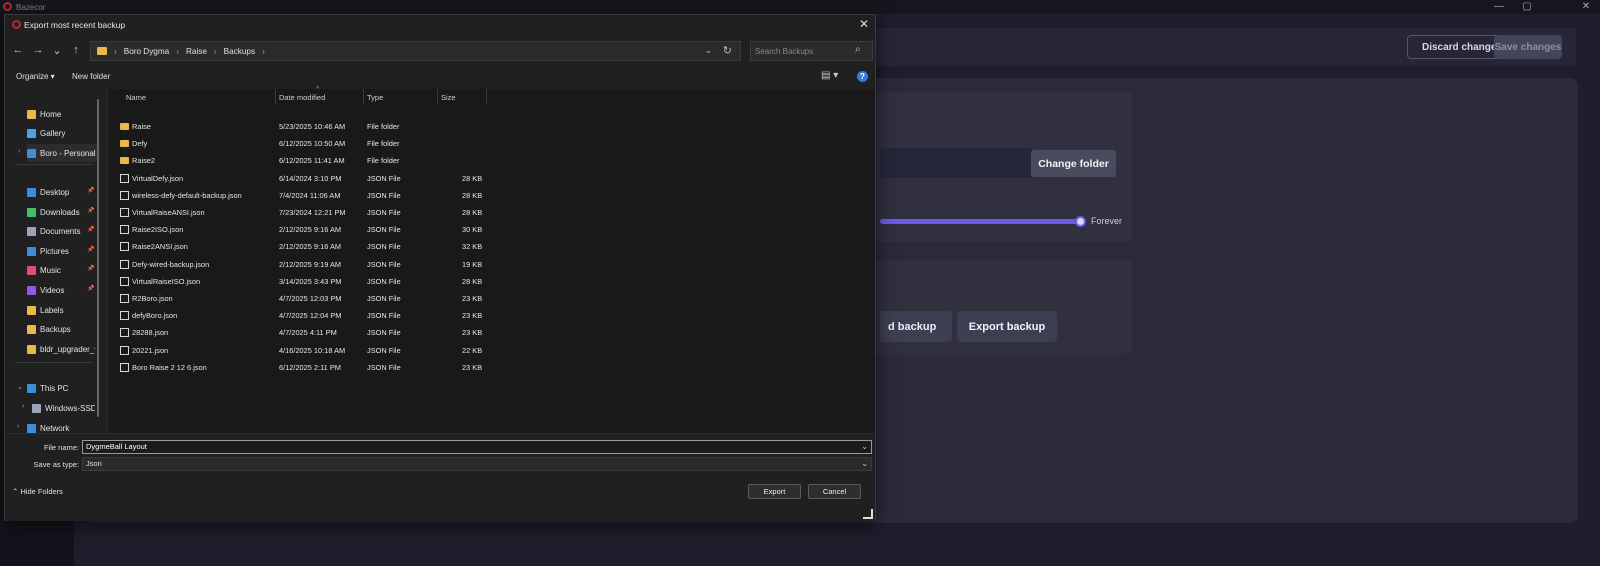 This screenshot has width=1600, height=566. What do you see at coordinates (61, 388) in the screenshot?
I see `nav-item-this-pc: This PC` at bounding box center [61, 388].